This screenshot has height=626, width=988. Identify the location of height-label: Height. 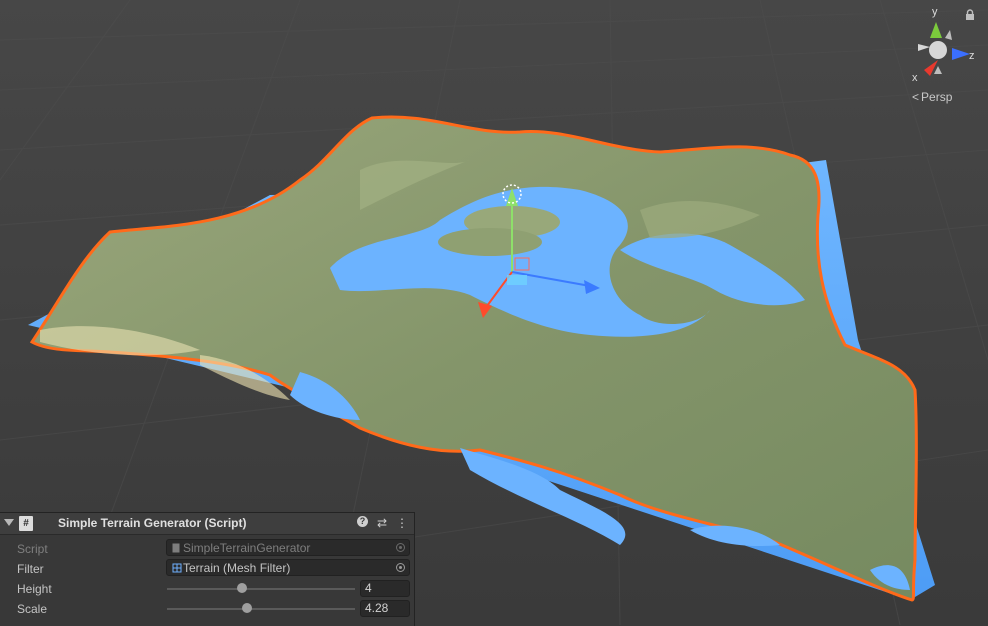
(34, 589).